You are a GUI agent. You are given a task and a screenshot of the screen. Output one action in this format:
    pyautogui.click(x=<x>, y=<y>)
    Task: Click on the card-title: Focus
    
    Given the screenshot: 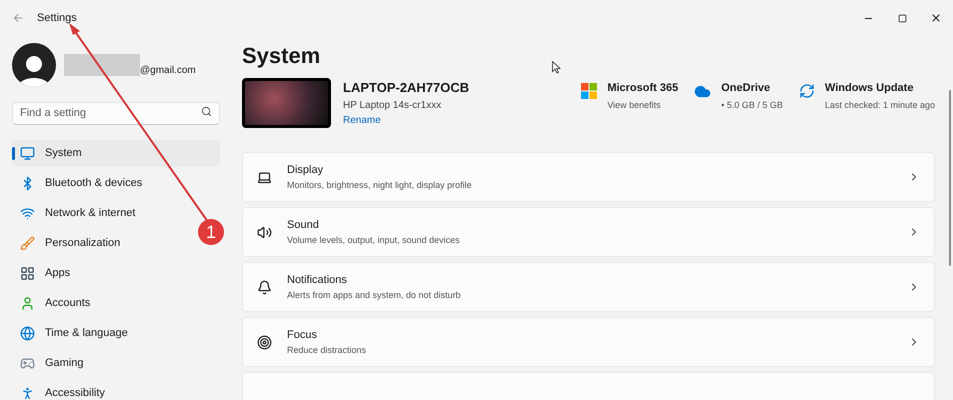 What is the action you would take?
    pyautogui.click(x=302, y=335)
    